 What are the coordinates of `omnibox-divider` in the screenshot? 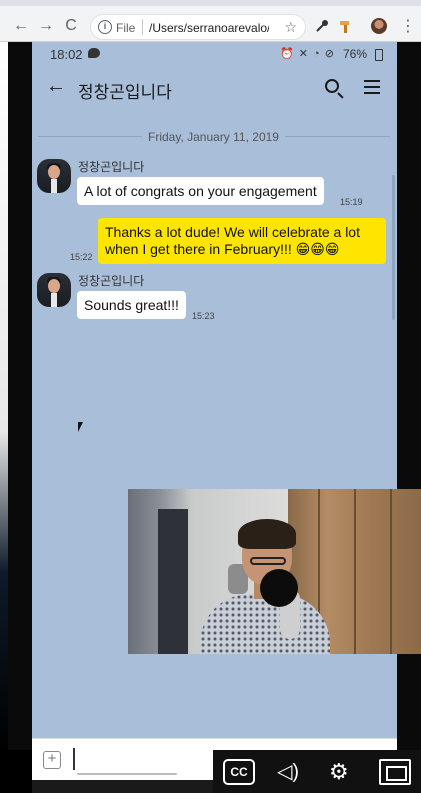 It's located at (142, 27).